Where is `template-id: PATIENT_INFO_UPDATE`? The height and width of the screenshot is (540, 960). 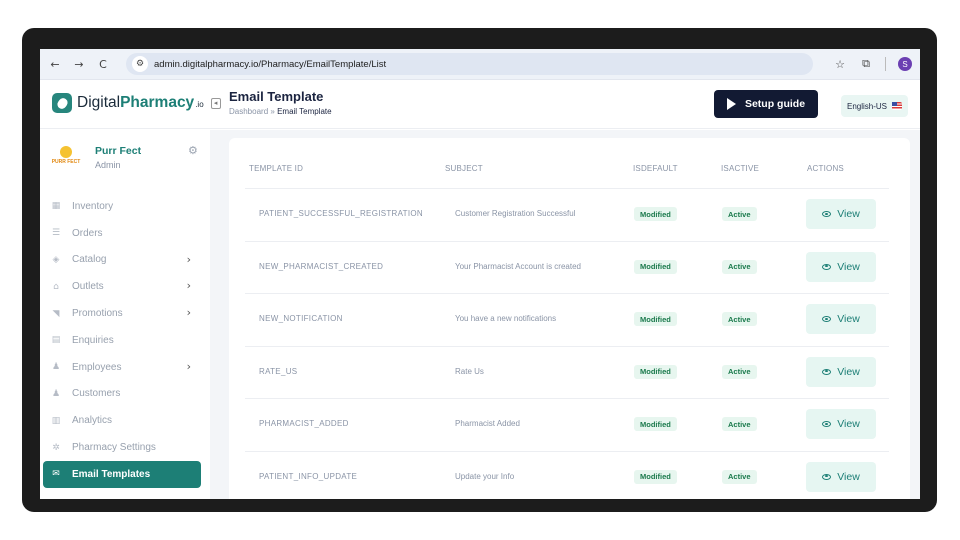 template-id: PATIENT_INFO_UPDATE is located at coordinates (308, 476).